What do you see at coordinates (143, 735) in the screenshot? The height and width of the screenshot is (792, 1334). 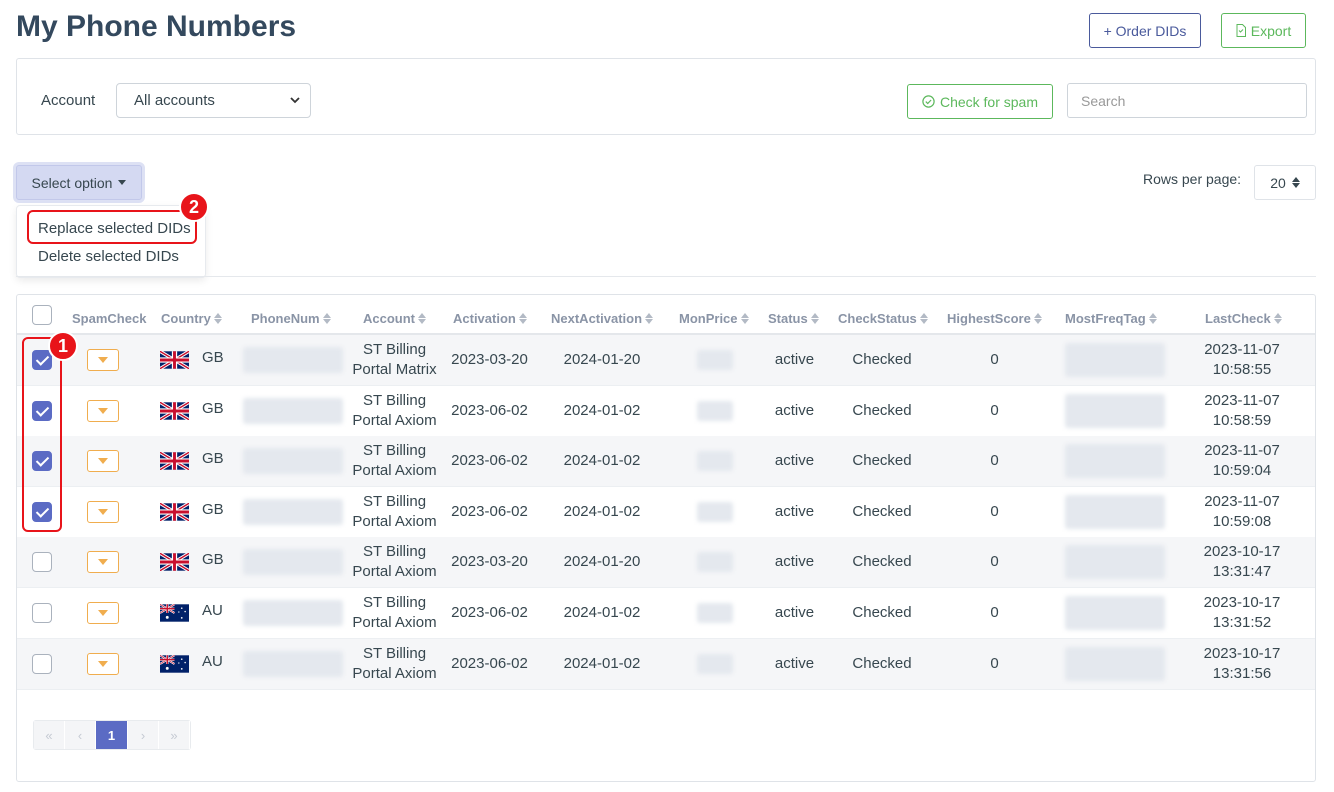 I see `page-next-button: ›` at bounding box center [143, 735].